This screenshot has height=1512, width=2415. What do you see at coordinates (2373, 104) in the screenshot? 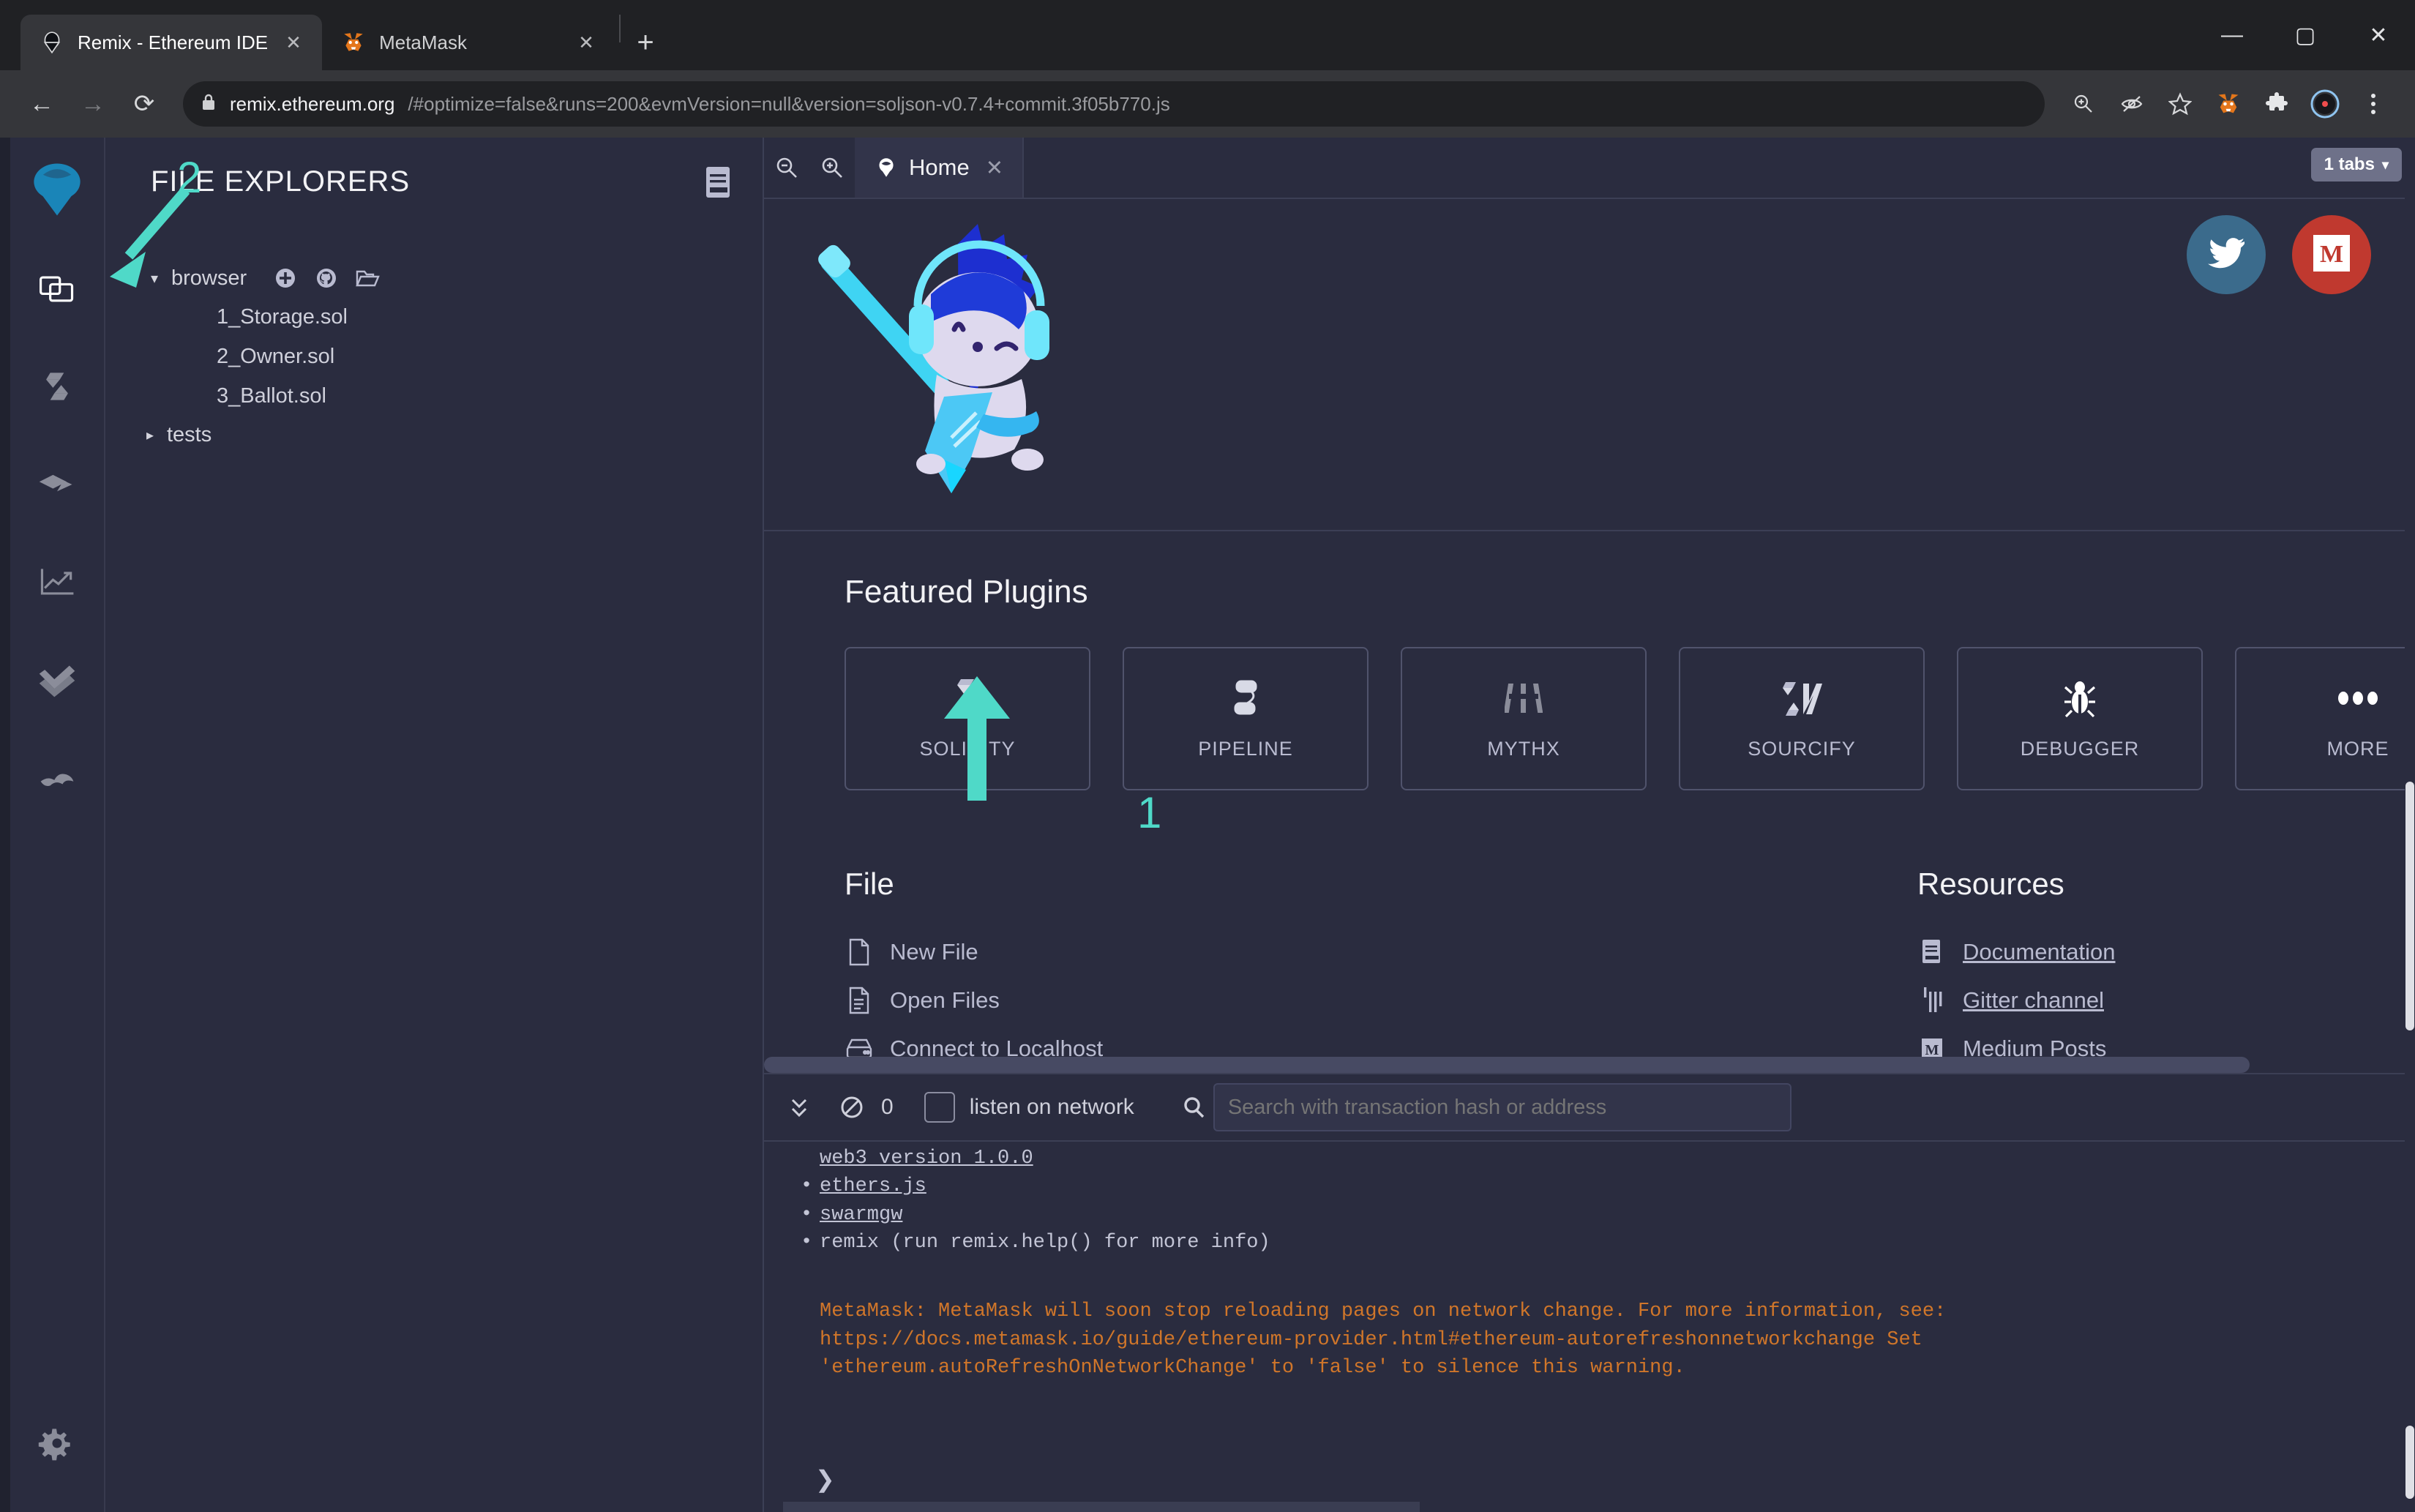
I see `chrome-menu-icon` at bounding box center [2373, 104].